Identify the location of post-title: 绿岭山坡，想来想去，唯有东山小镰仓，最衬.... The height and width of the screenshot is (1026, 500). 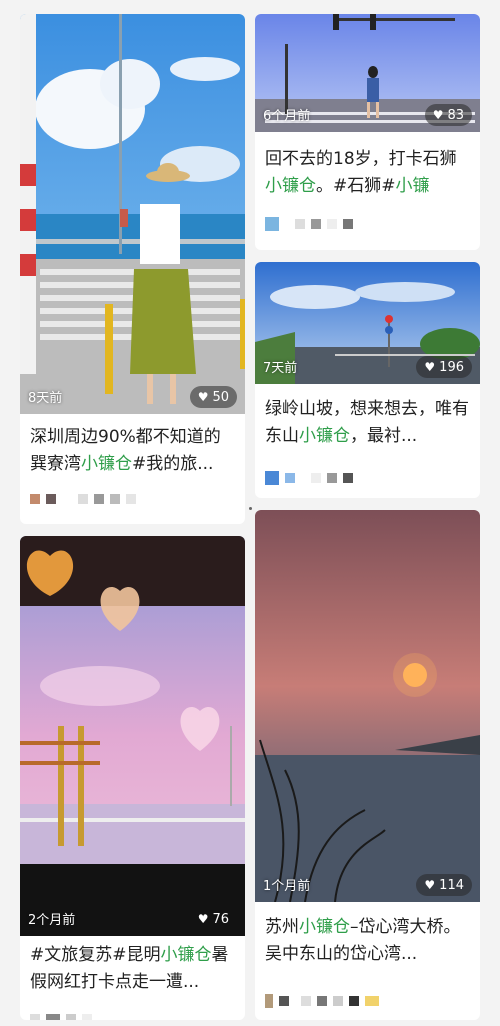
(368, 424).